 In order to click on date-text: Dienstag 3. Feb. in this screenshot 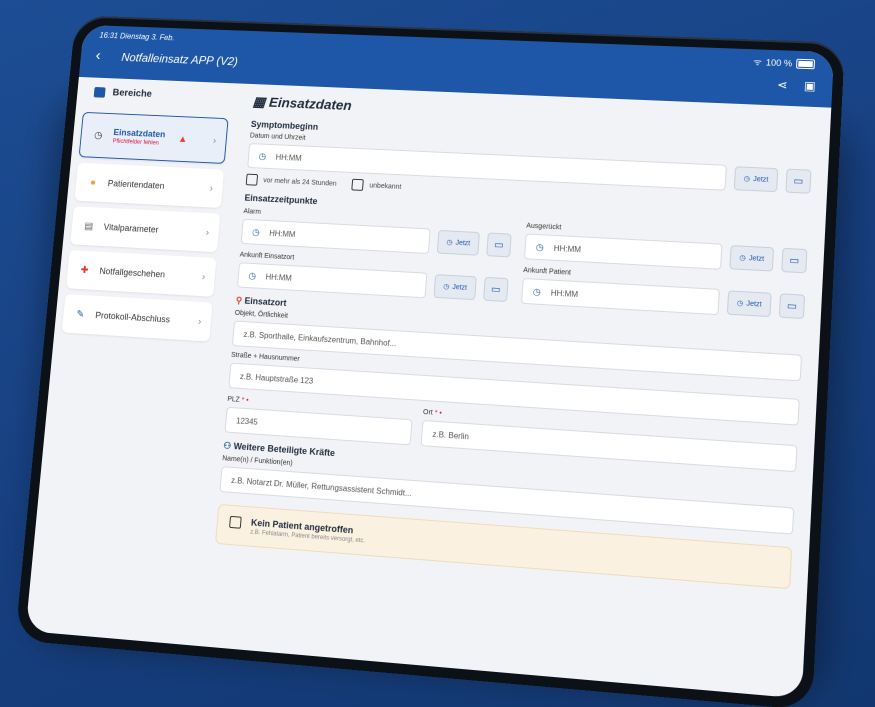, I will do `click(147, 37)`.